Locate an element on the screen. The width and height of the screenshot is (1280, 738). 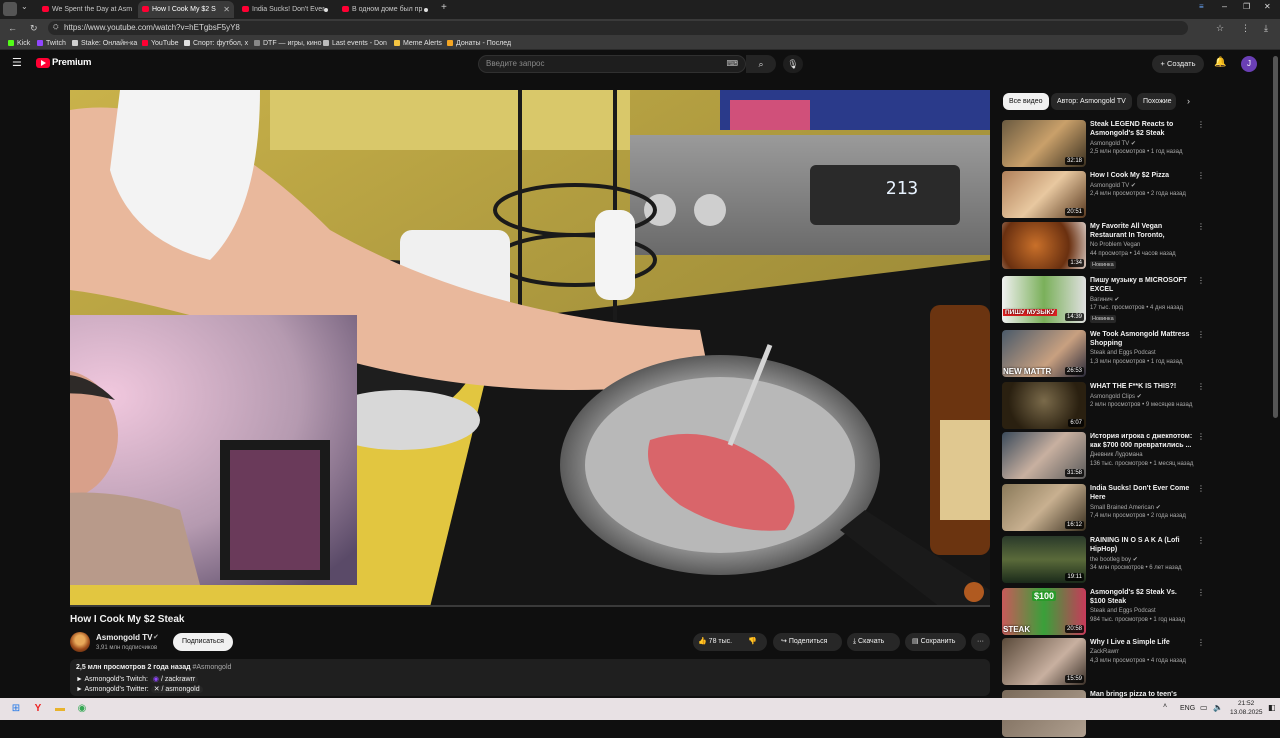
video-thumbnail: STEAK $100 20:58 is located at coordinates (1044, 611).